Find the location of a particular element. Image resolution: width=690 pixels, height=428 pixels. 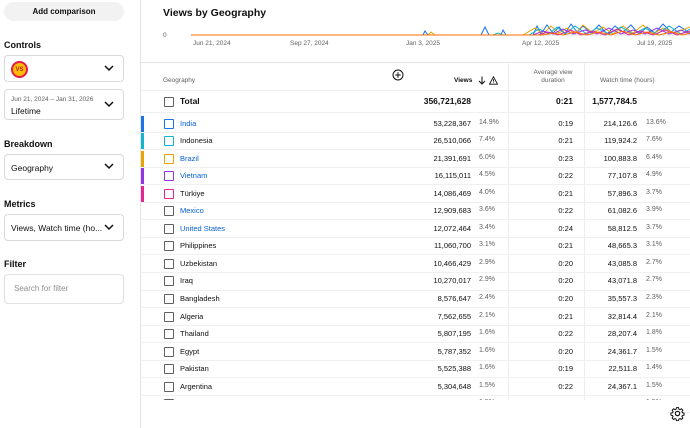

country-link: Brazil is located at coordinates (189, 158).